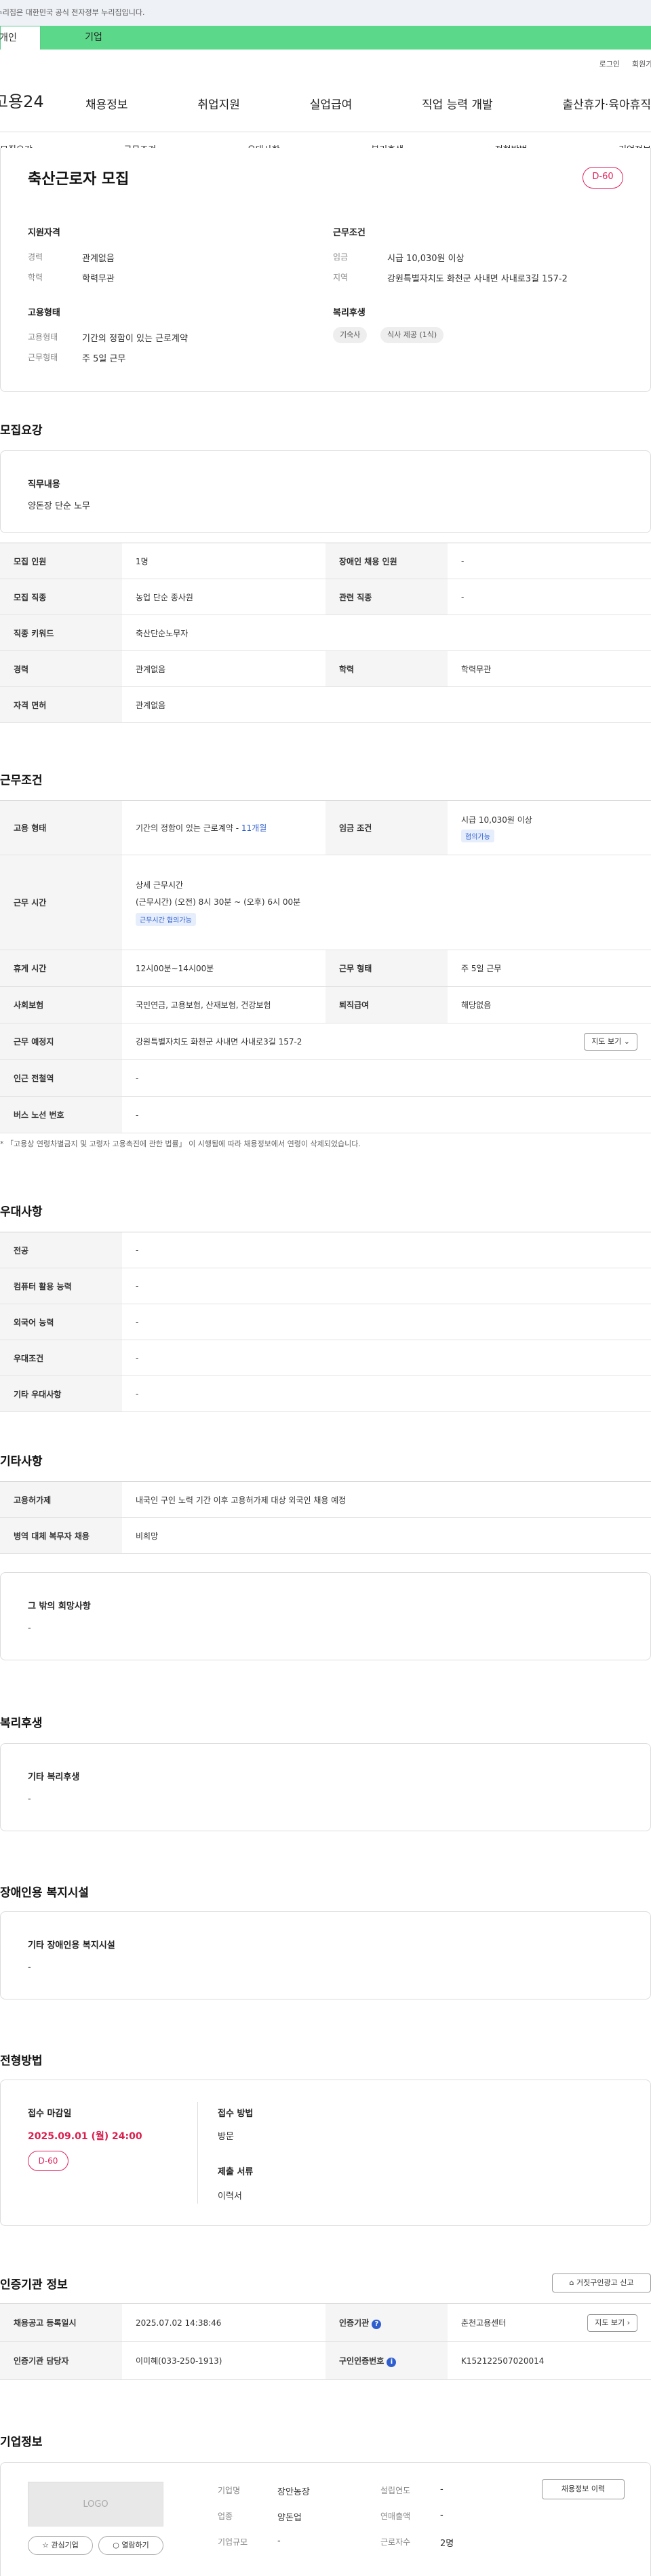  Describe the element at coordinates (387, 668) in the screenshot. I see `recruit-edu-label: 학력` at that location.